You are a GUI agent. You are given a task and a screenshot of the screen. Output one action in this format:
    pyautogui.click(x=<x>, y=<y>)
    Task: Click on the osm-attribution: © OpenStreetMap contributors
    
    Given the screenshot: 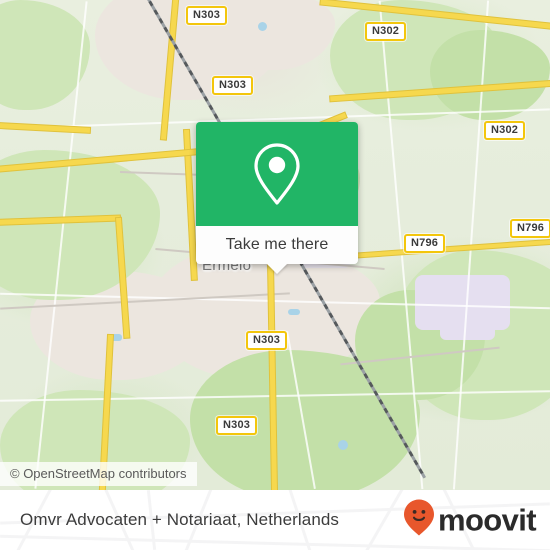 What is the action you would take?
    pyautogui.click(x=98, y=474)
    